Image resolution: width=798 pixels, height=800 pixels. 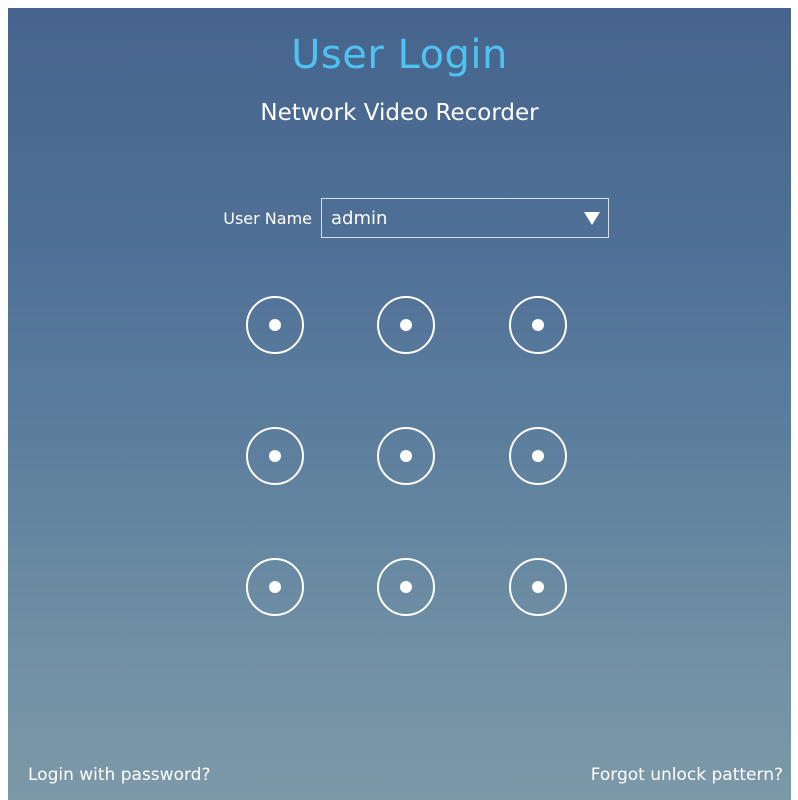 What do you see at coordinates (119, 775) in the screenshot?
I see `login-with-password-link: Login with password?` at bounding box center [119, 775].